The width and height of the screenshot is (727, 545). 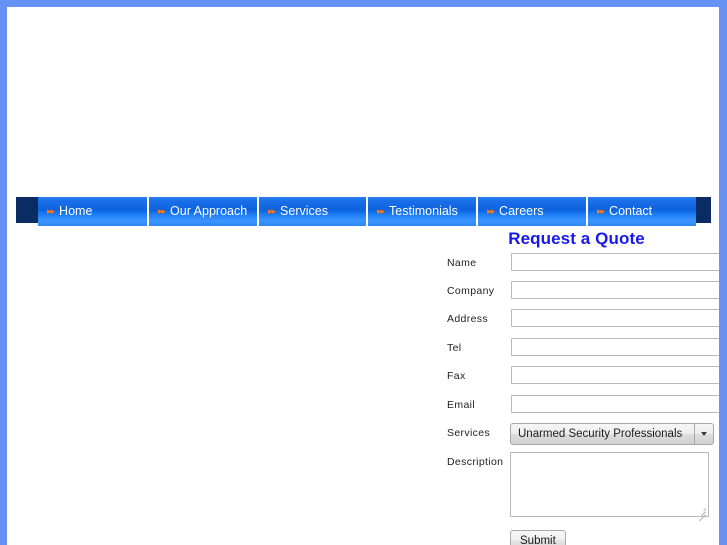 What do you see at coordinates (461, 405) in the screenshot?
I see `label-email: Email` at bounding box center [461, 405].